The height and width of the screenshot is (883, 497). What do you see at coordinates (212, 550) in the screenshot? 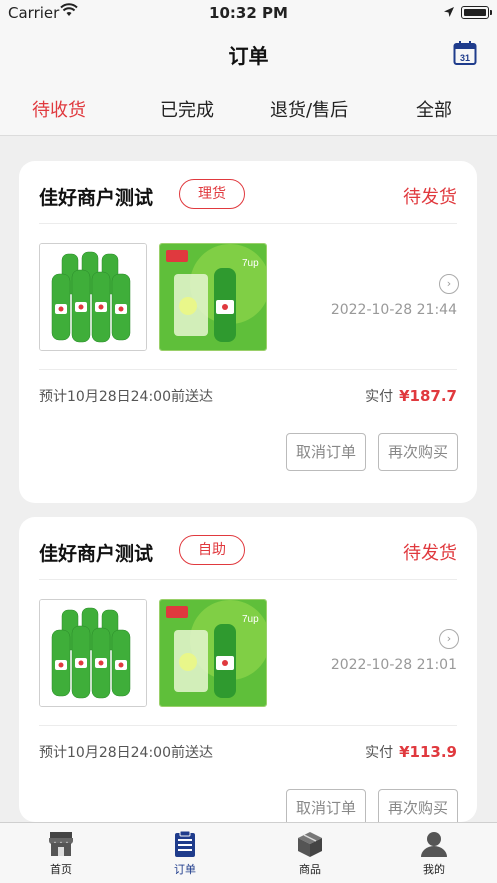
I see `order-tag: 自助` at bounding box center [212, 550].